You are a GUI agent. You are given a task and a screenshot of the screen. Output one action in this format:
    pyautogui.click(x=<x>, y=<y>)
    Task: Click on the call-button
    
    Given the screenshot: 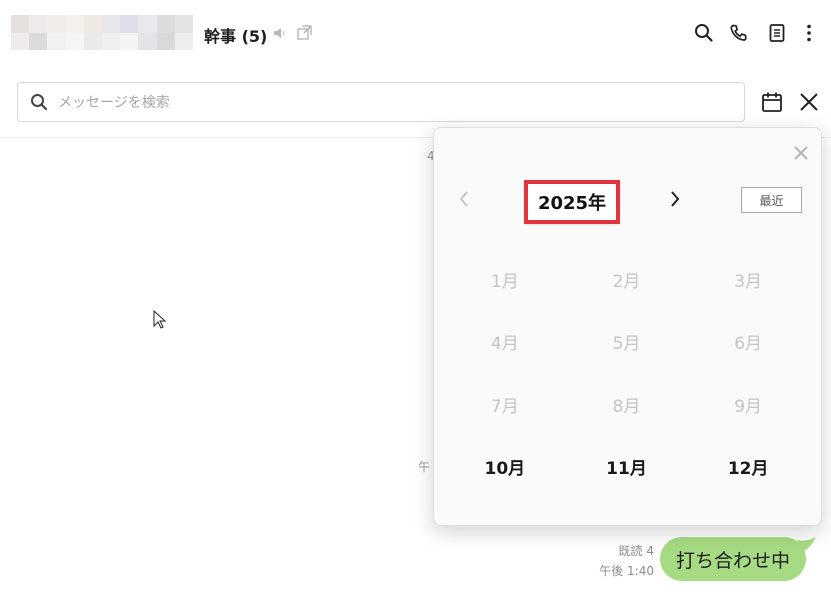 What is the action you would take?
    pyautogui.click(x=739, y=33)
    